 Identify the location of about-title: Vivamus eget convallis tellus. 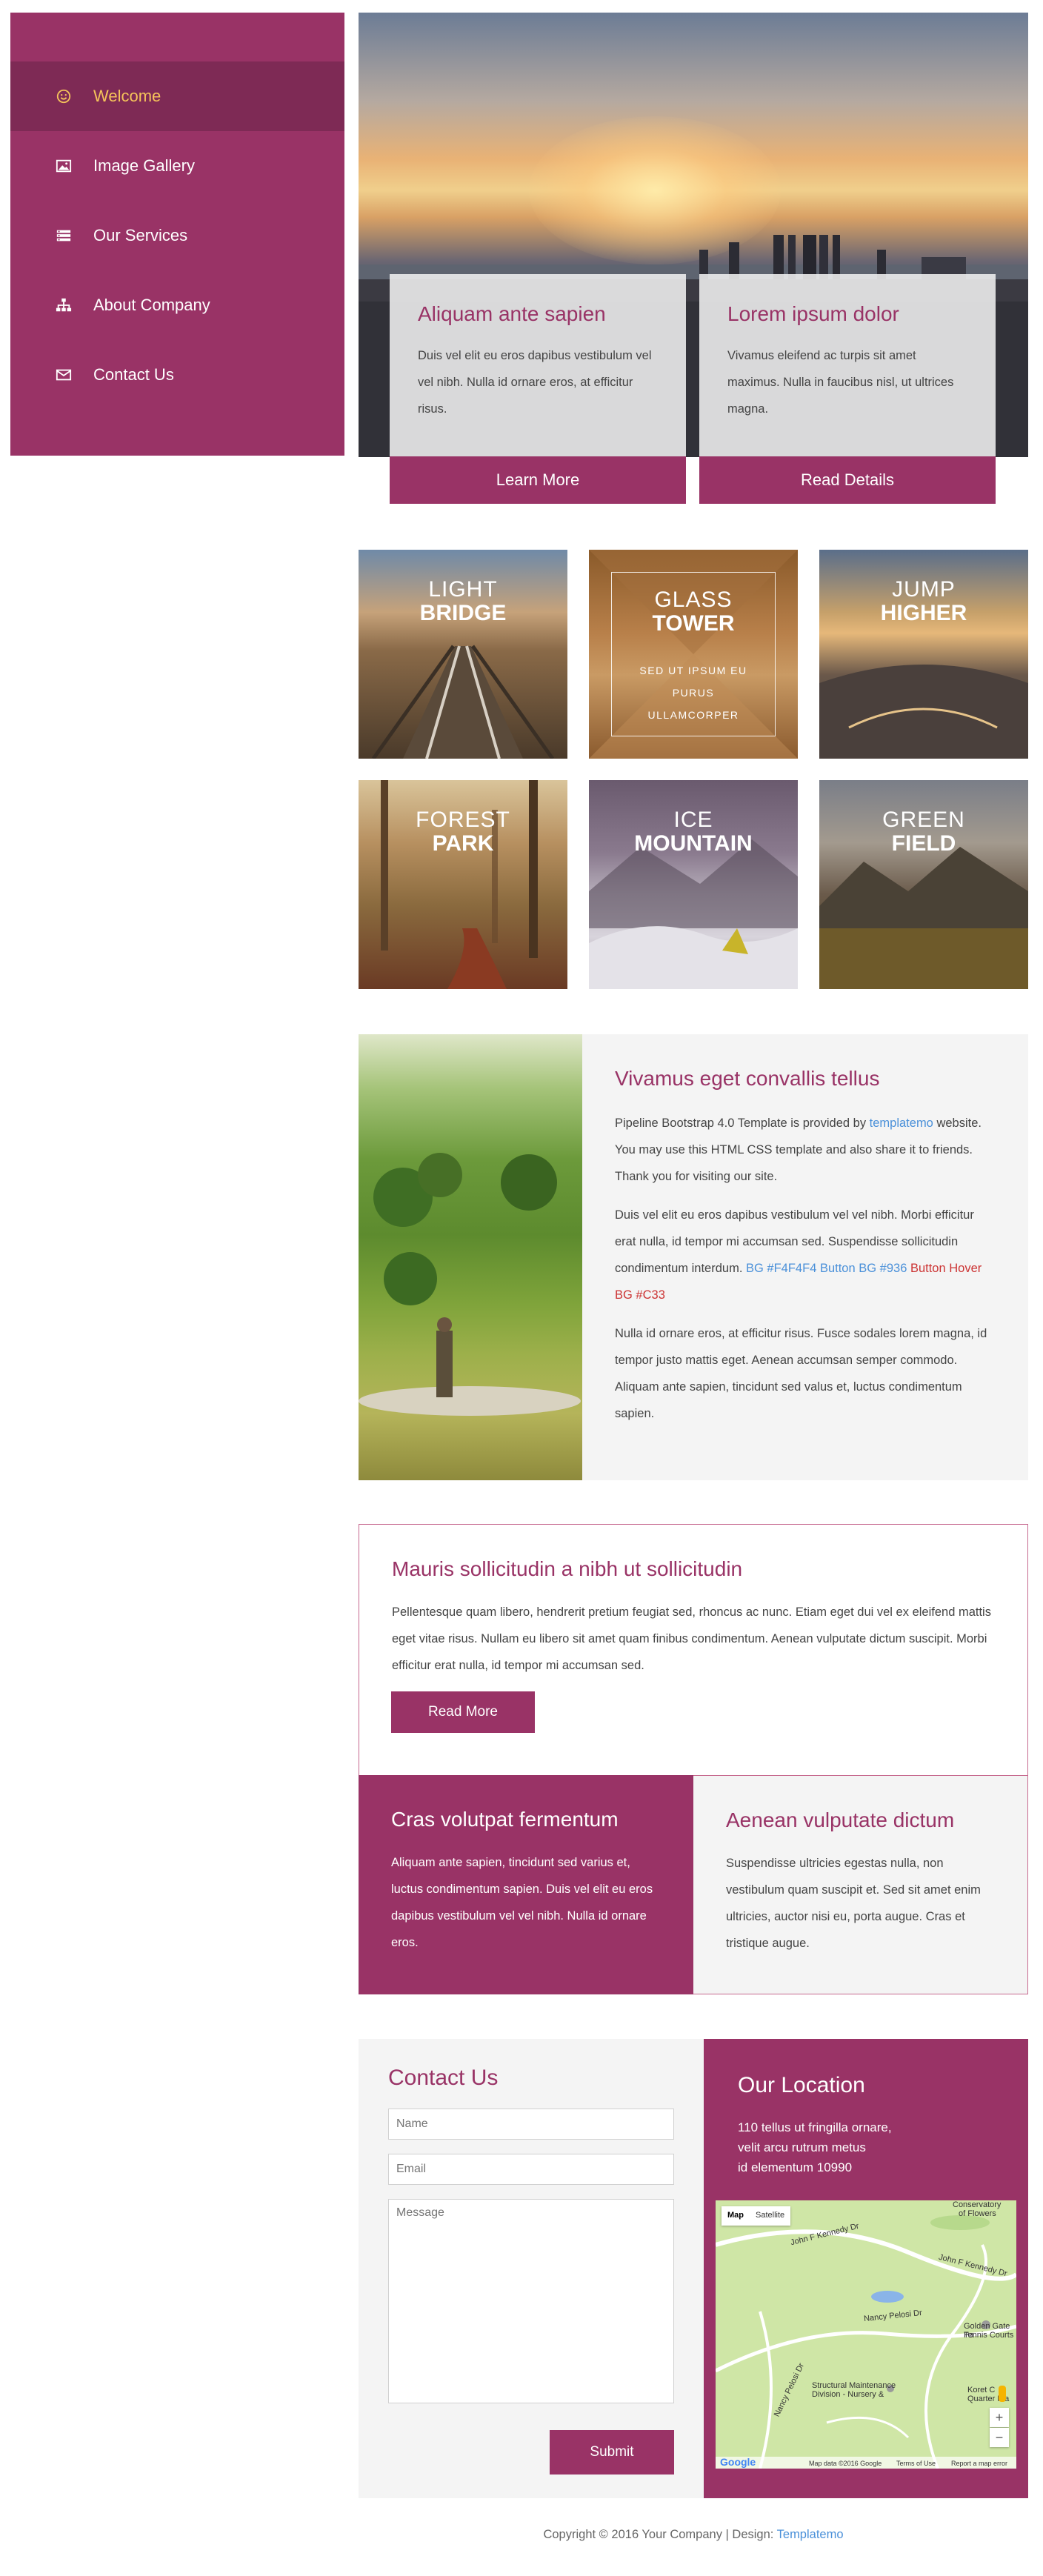
(747, 1078).